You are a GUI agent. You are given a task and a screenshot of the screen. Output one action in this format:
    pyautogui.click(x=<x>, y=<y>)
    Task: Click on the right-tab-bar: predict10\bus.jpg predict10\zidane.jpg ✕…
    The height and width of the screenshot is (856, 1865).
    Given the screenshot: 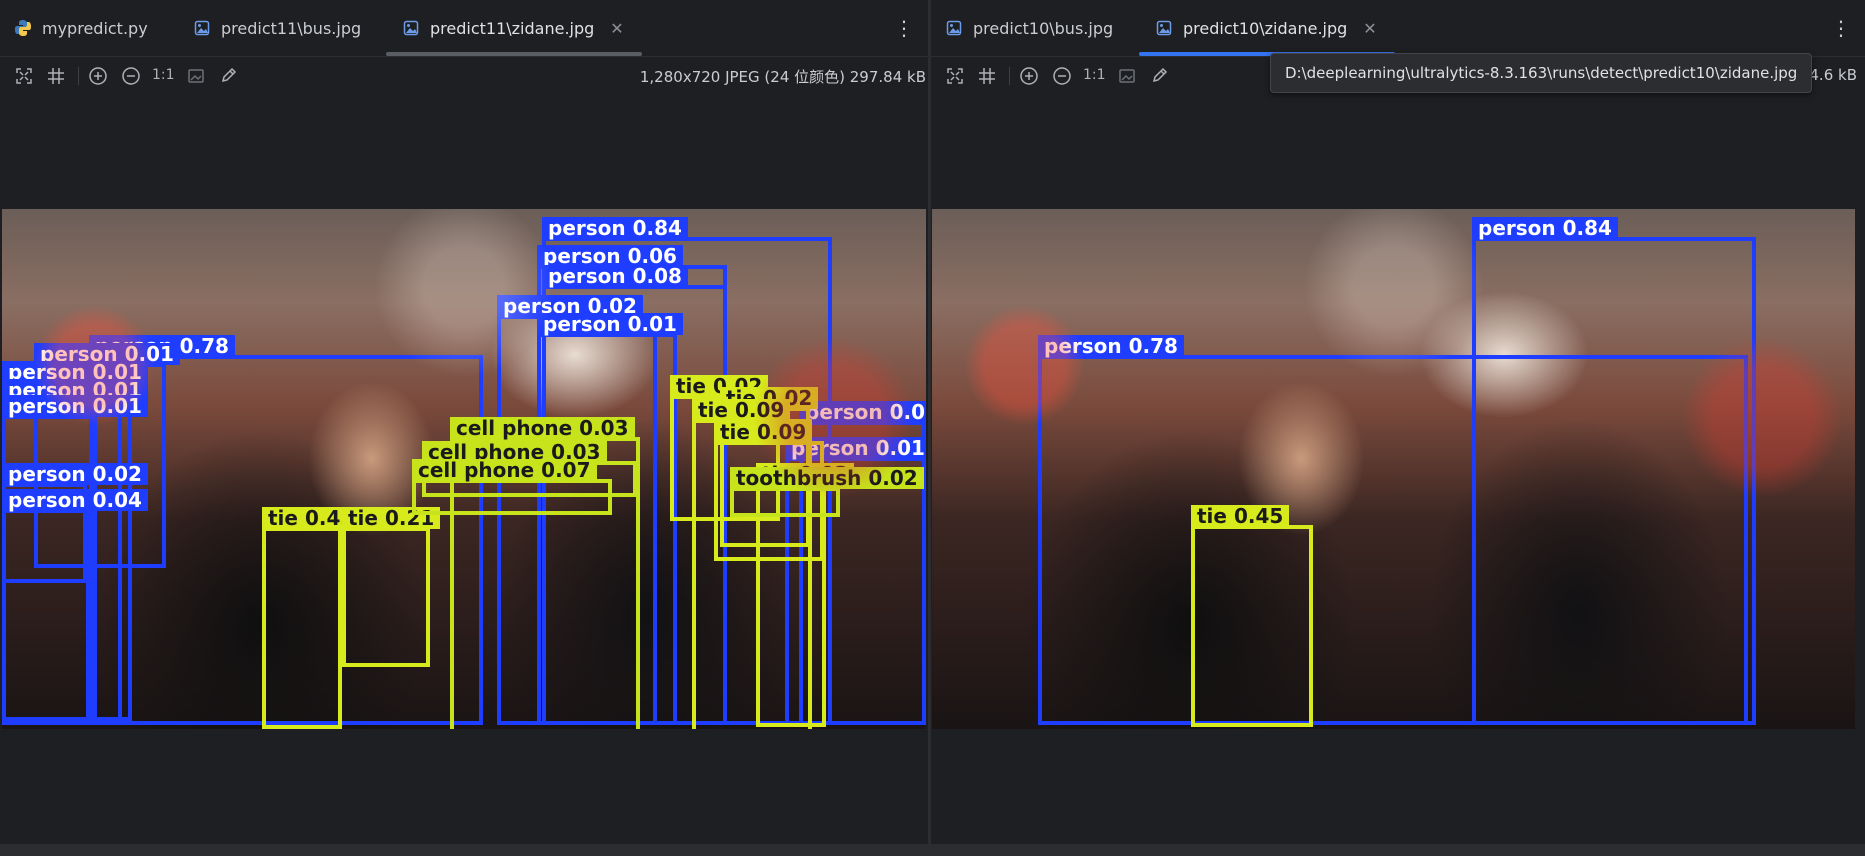 What is the action you would take?
    pyautogui.click(x=1398, y=28)
    